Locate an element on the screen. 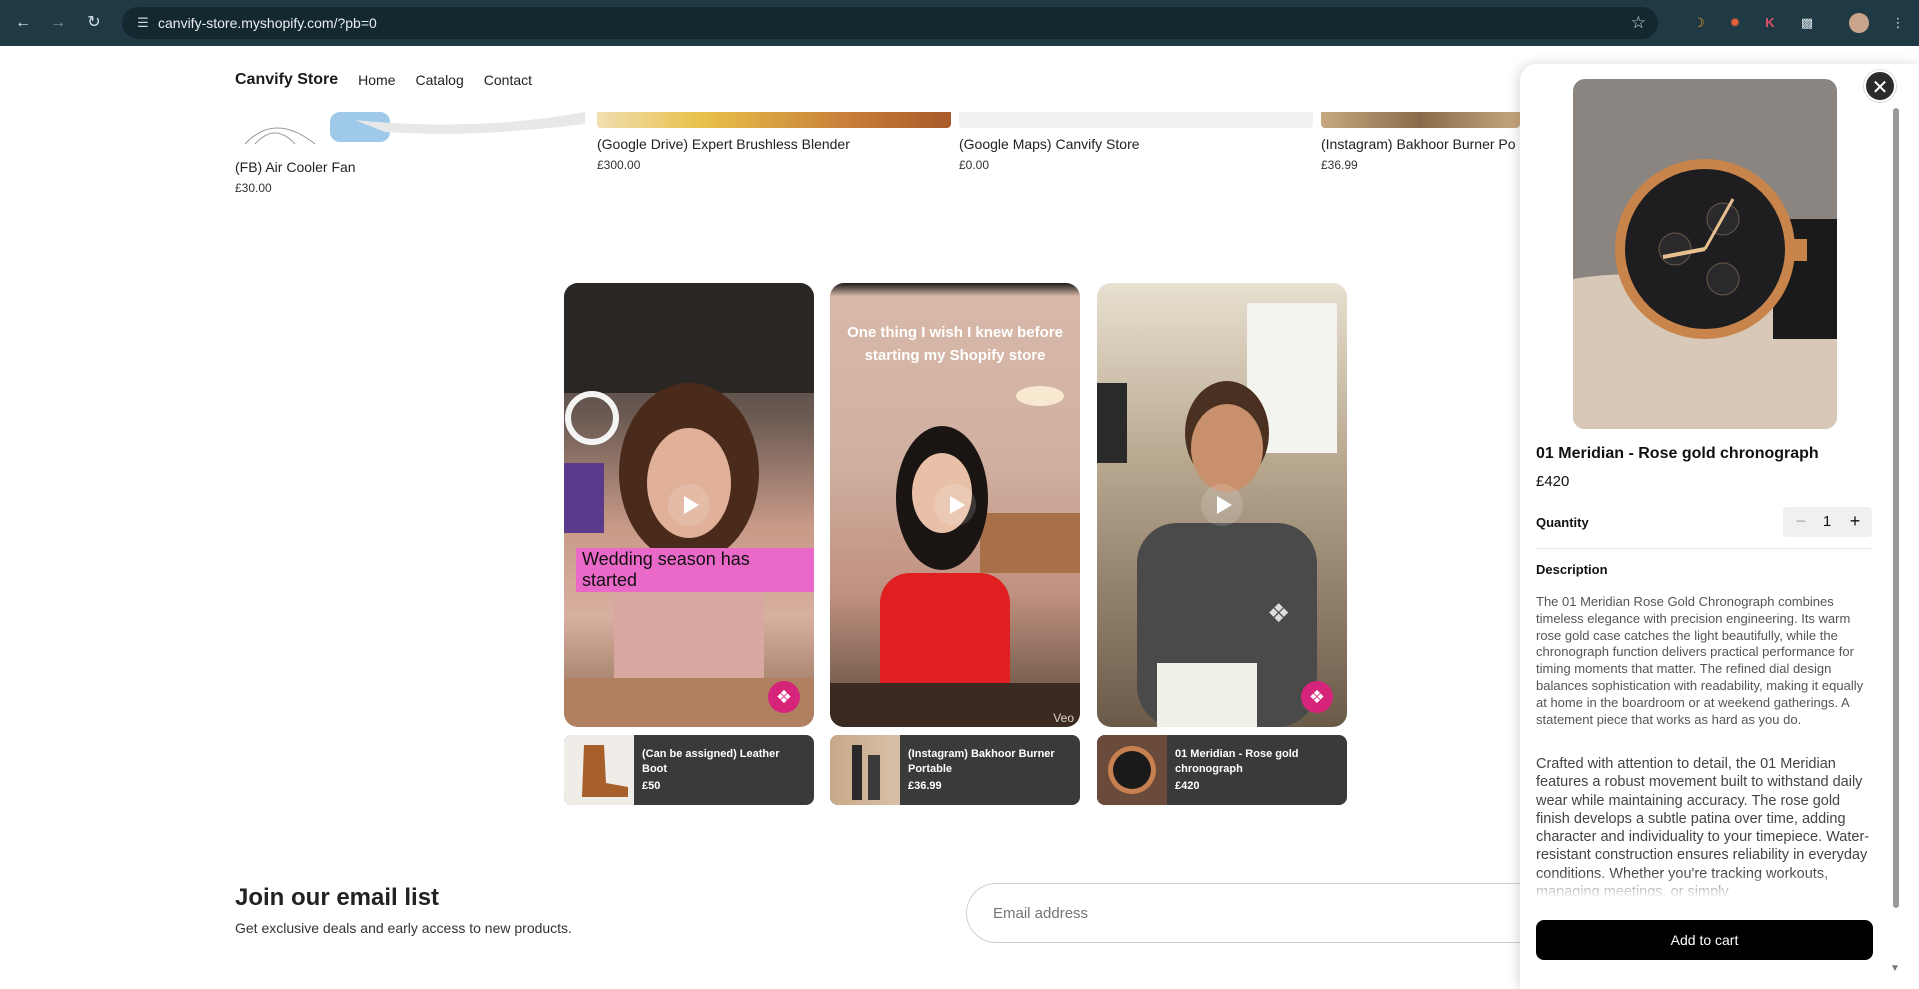 This screenshot has width=1919, height=989. forward-icon: → is located at coordinates (58, 23).